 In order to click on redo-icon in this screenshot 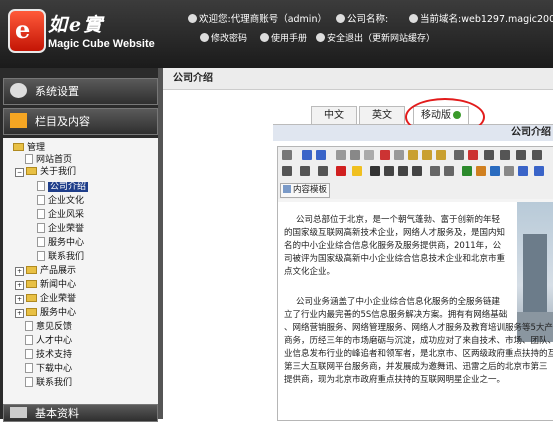, I will do `click(321, 155)`.